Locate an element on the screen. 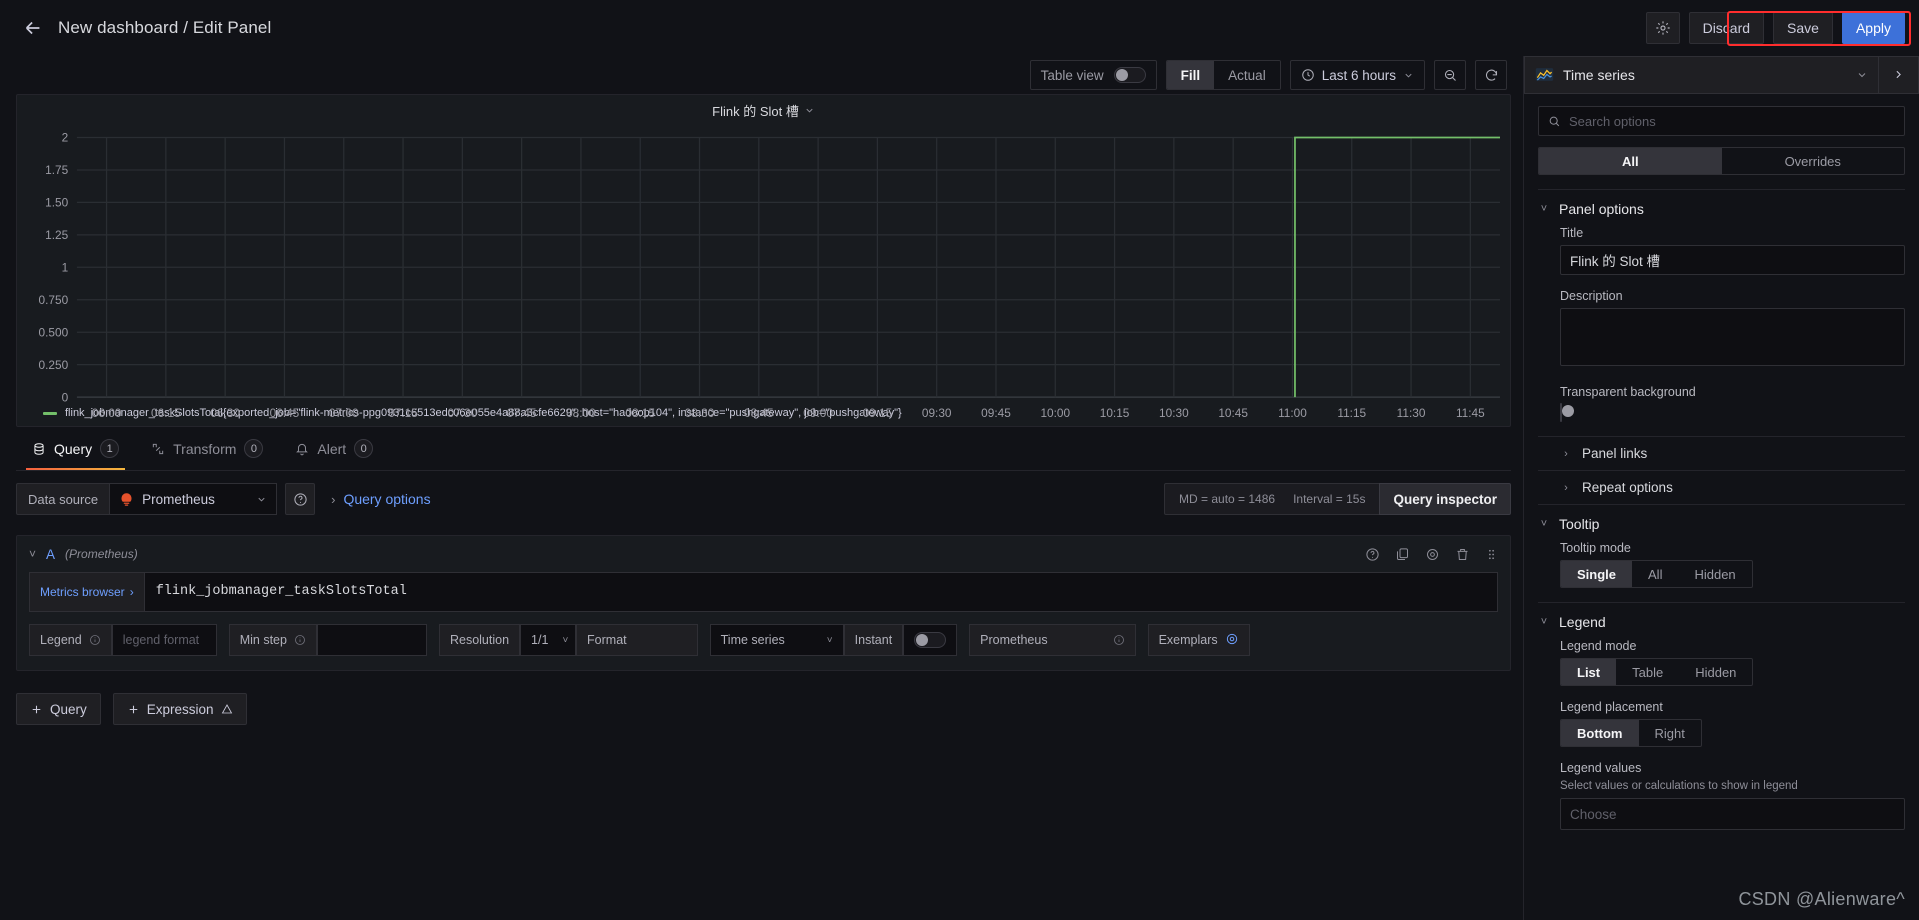 This screenshot has height=920, width=1919. legend-placement-bottom: Bottom is located at coordinates (1600, 733).